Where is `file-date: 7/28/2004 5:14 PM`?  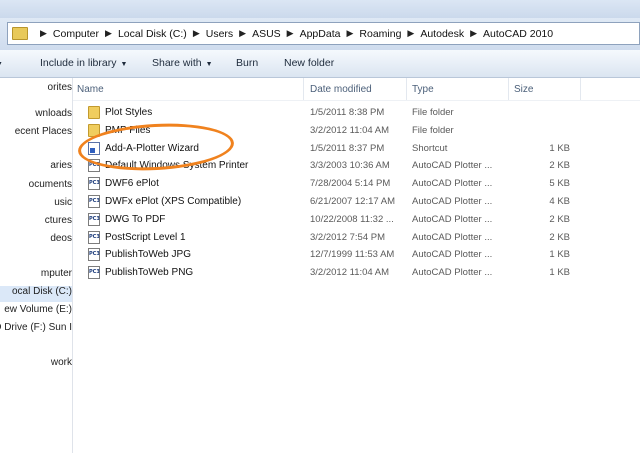 file-date: 7/28/2004 5:14 PM is located at coordinates (350, 184).